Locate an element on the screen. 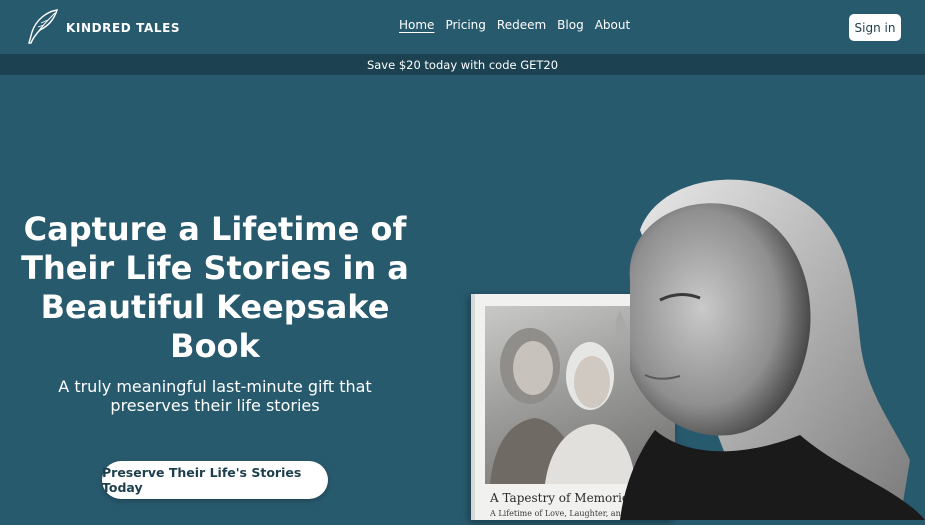 The image size is (925, 525). nav-link-redeem: Redeem is located at coordinates (521, 25).